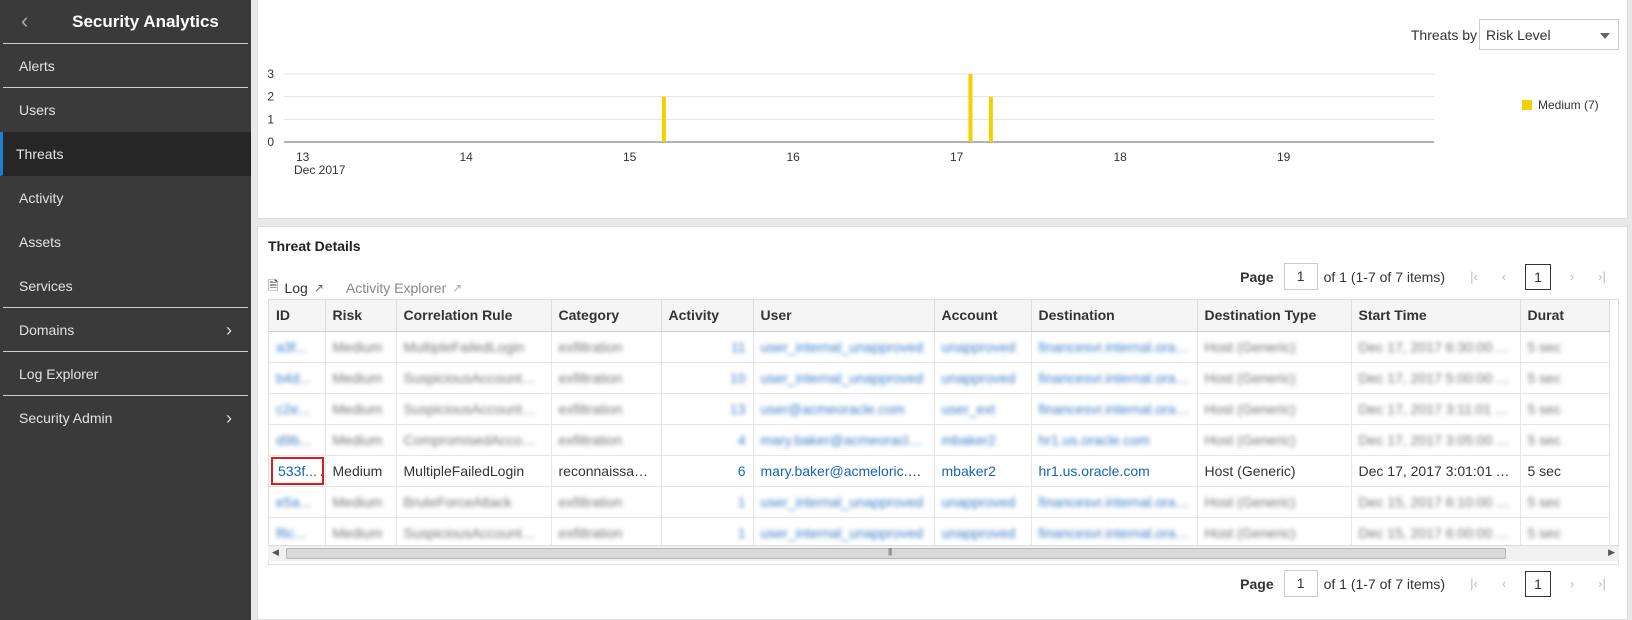  What do you see at coordinates (125, 66) in the screenshot?
I see `sidebar-item-alerts: Alerts` at bounding box center [125, 66].